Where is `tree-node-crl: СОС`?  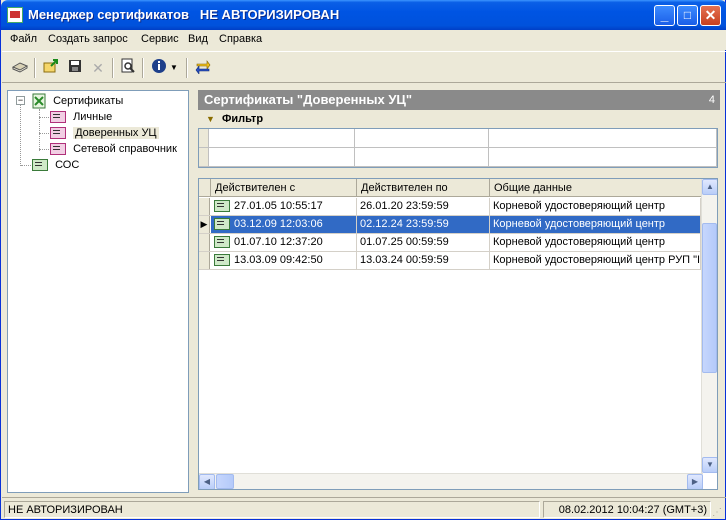
tree-node-crl: СОС is located at coordinates (55, 165).